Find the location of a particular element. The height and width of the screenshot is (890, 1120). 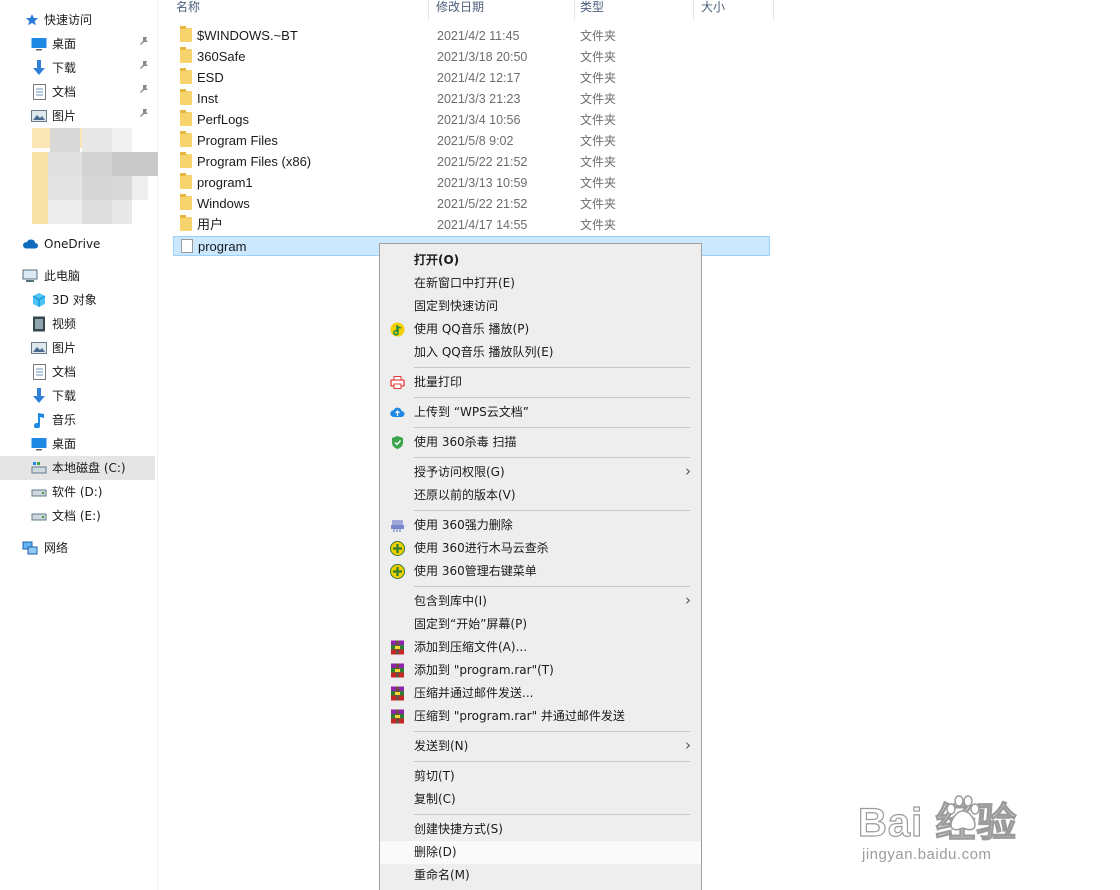

sidebar-quick-item: 图片 is located at coordinates (77, 116).